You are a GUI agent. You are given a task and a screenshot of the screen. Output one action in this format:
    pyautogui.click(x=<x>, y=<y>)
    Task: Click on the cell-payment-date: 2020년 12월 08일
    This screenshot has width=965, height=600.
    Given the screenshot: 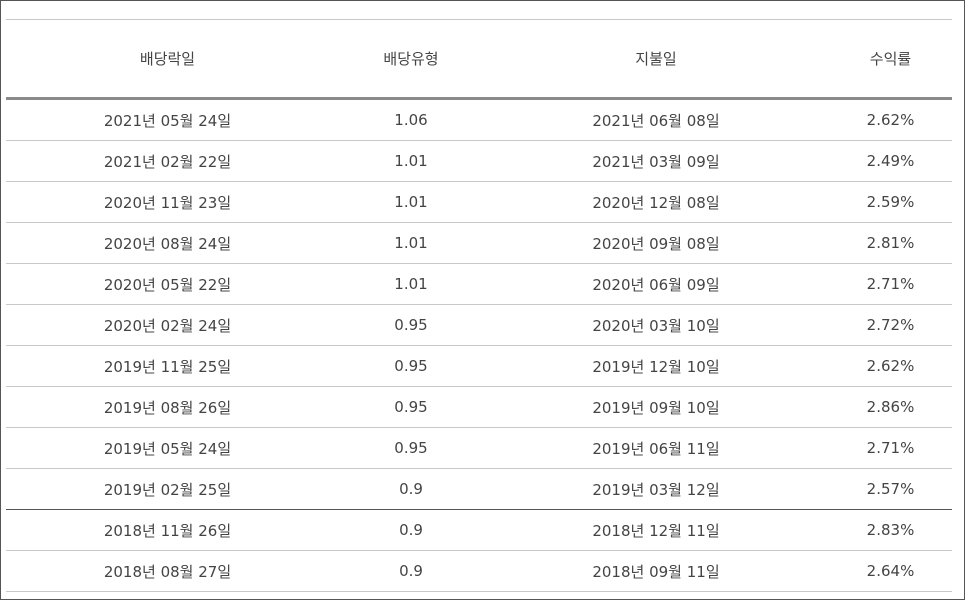 What is the action you would take?
    pyautogui.click(x=656, y=202)
    